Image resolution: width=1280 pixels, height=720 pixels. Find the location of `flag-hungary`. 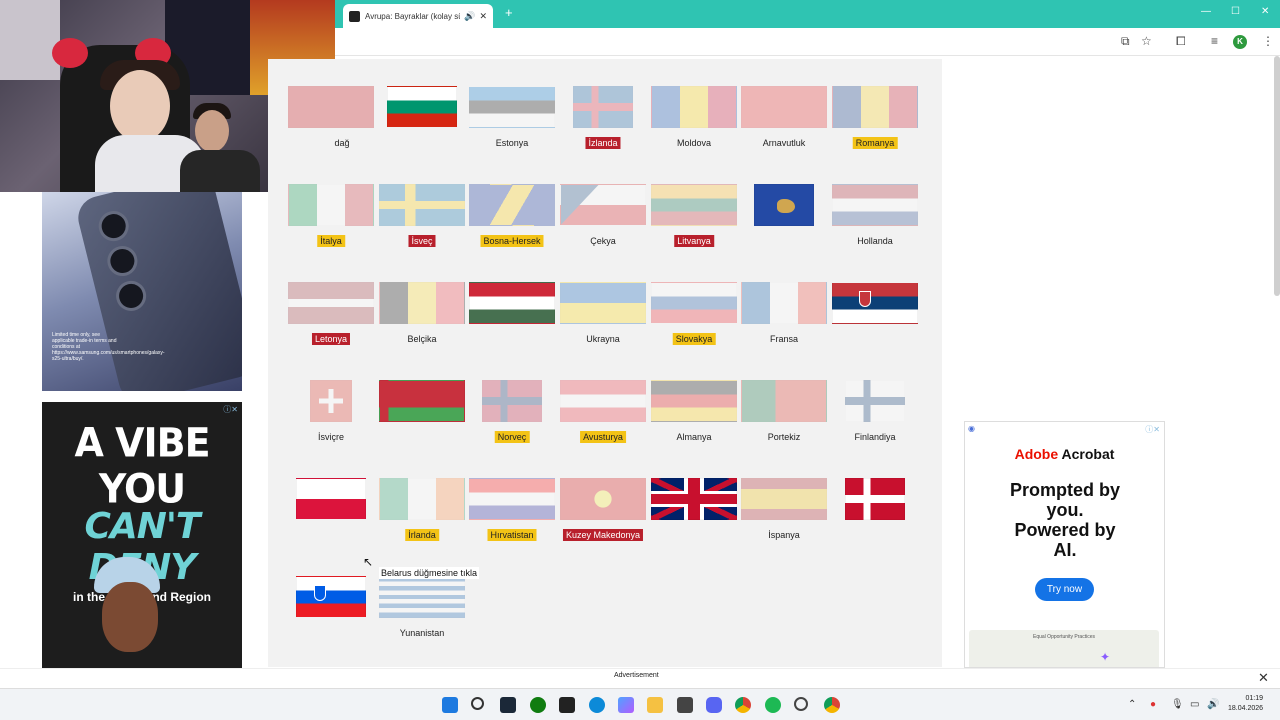

flag-hungary is located at coordinates (512, 303).